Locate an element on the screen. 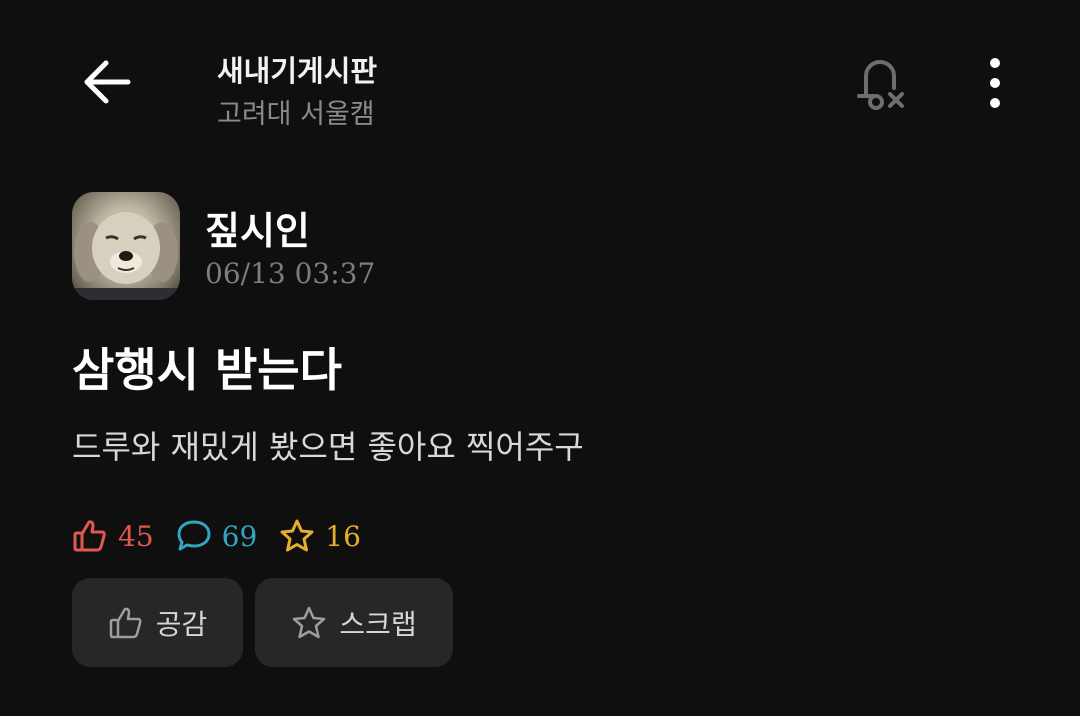  comment-count-value: 69 is located at coordinates (239, 536).